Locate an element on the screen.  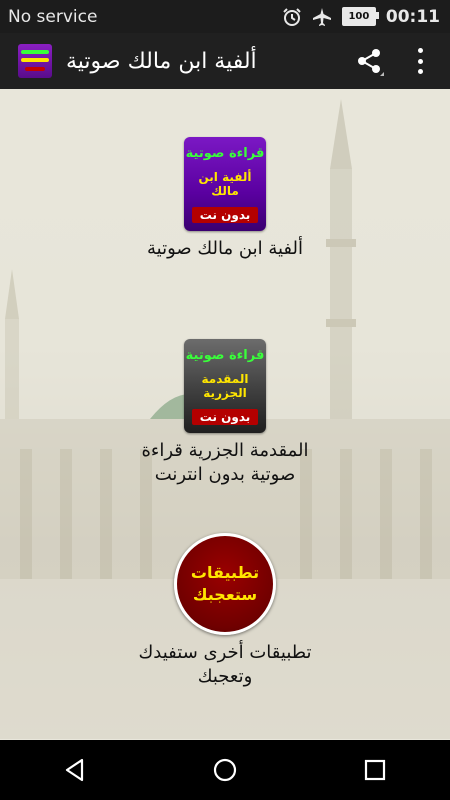
circle-line2: ستعجبك is located at coordinates (225, 594).